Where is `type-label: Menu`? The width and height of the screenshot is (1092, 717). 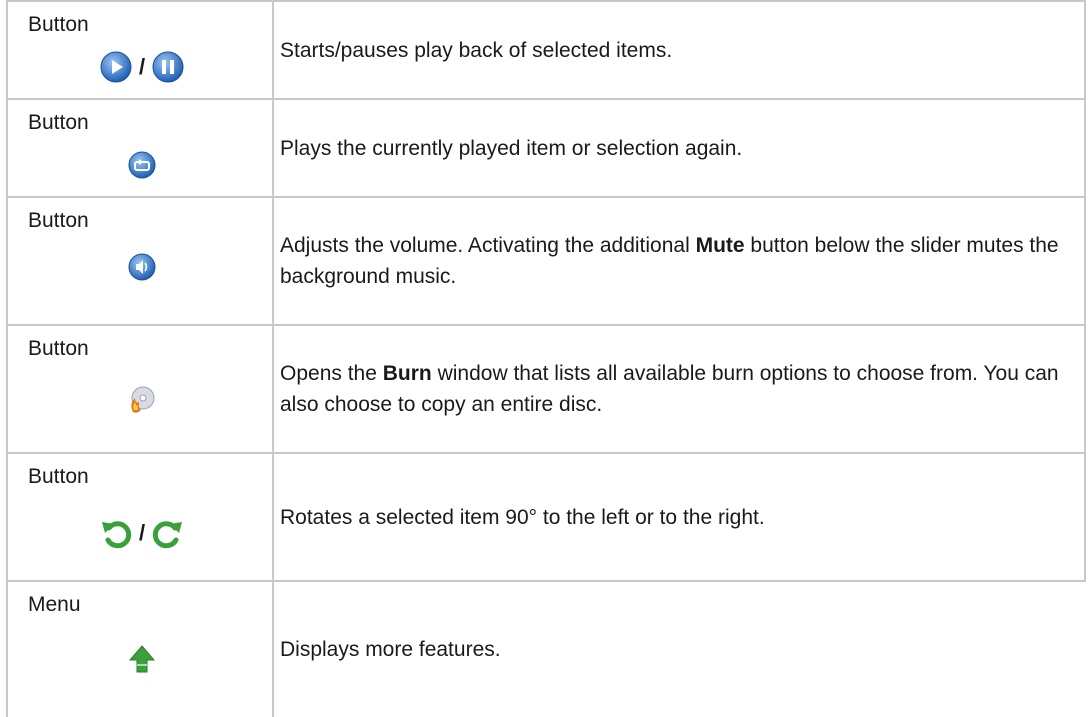
type-label: Menu is located at coordinates (54, 604).